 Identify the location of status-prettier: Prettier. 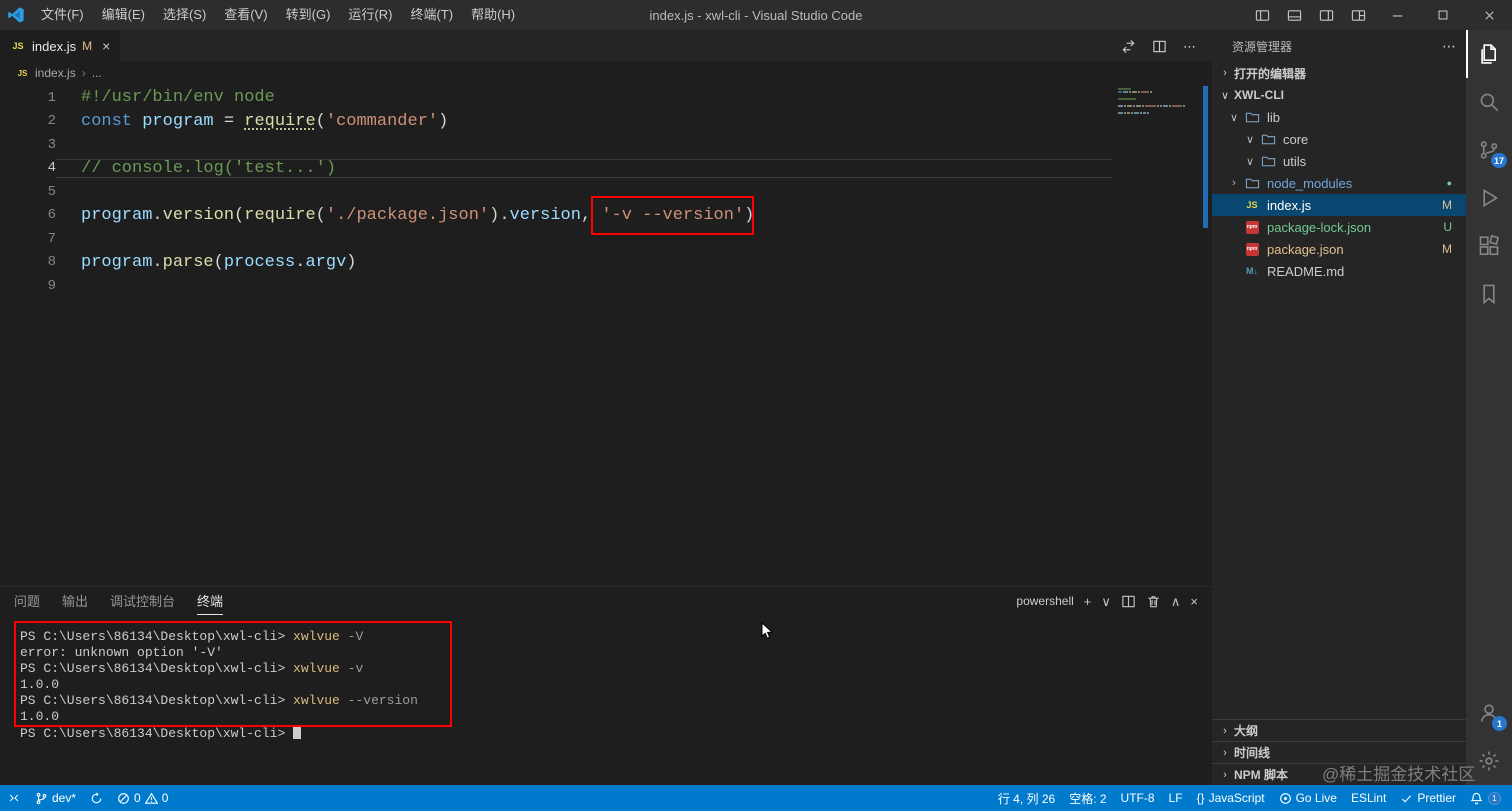
(1428, 798).